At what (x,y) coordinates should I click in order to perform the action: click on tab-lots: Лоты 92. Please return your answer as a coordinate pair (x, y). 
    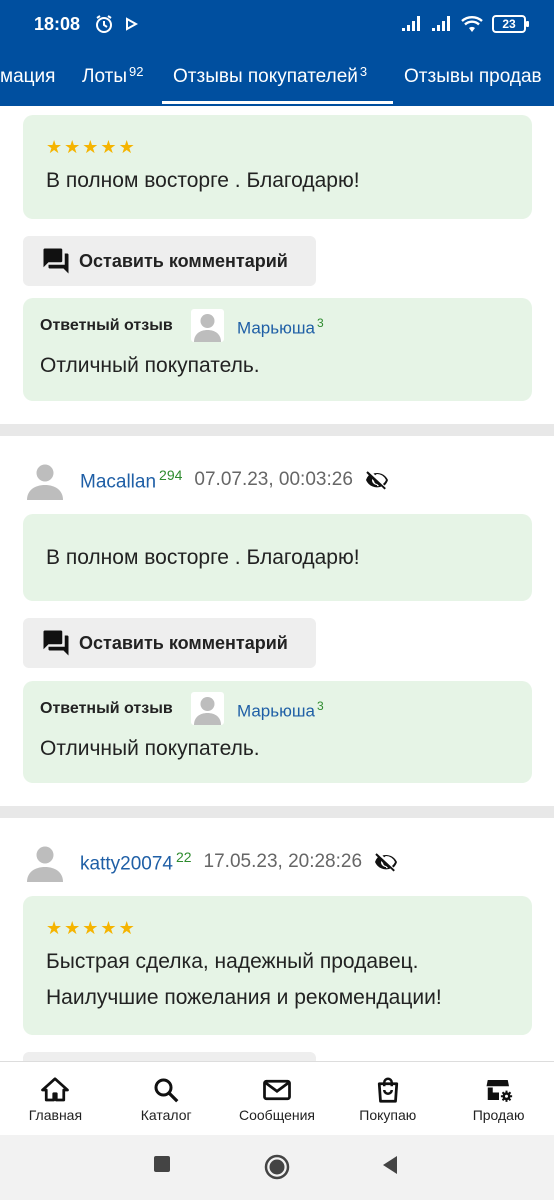
    Looking at the image, I should click on (112, 77).